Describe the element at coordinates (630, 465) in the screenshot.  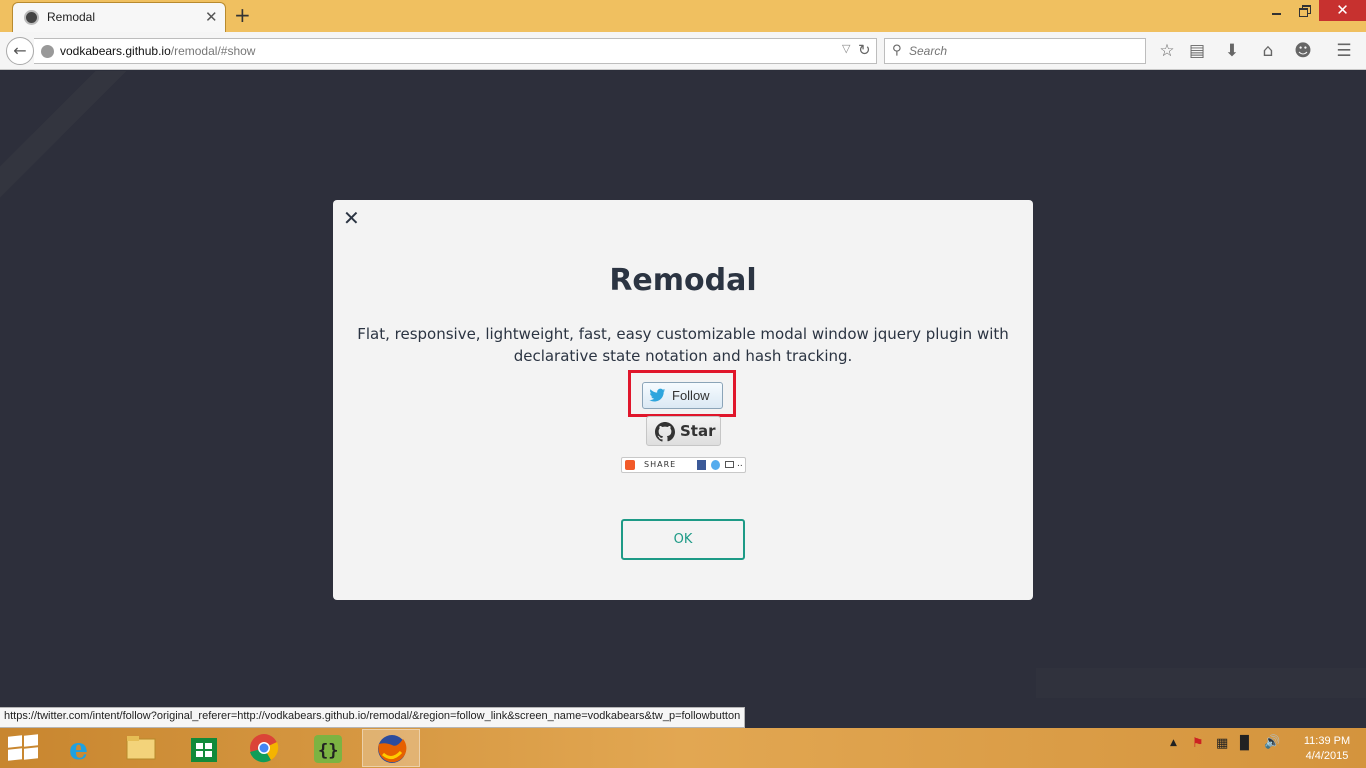
I see `addthis-plus-icon` at that location.